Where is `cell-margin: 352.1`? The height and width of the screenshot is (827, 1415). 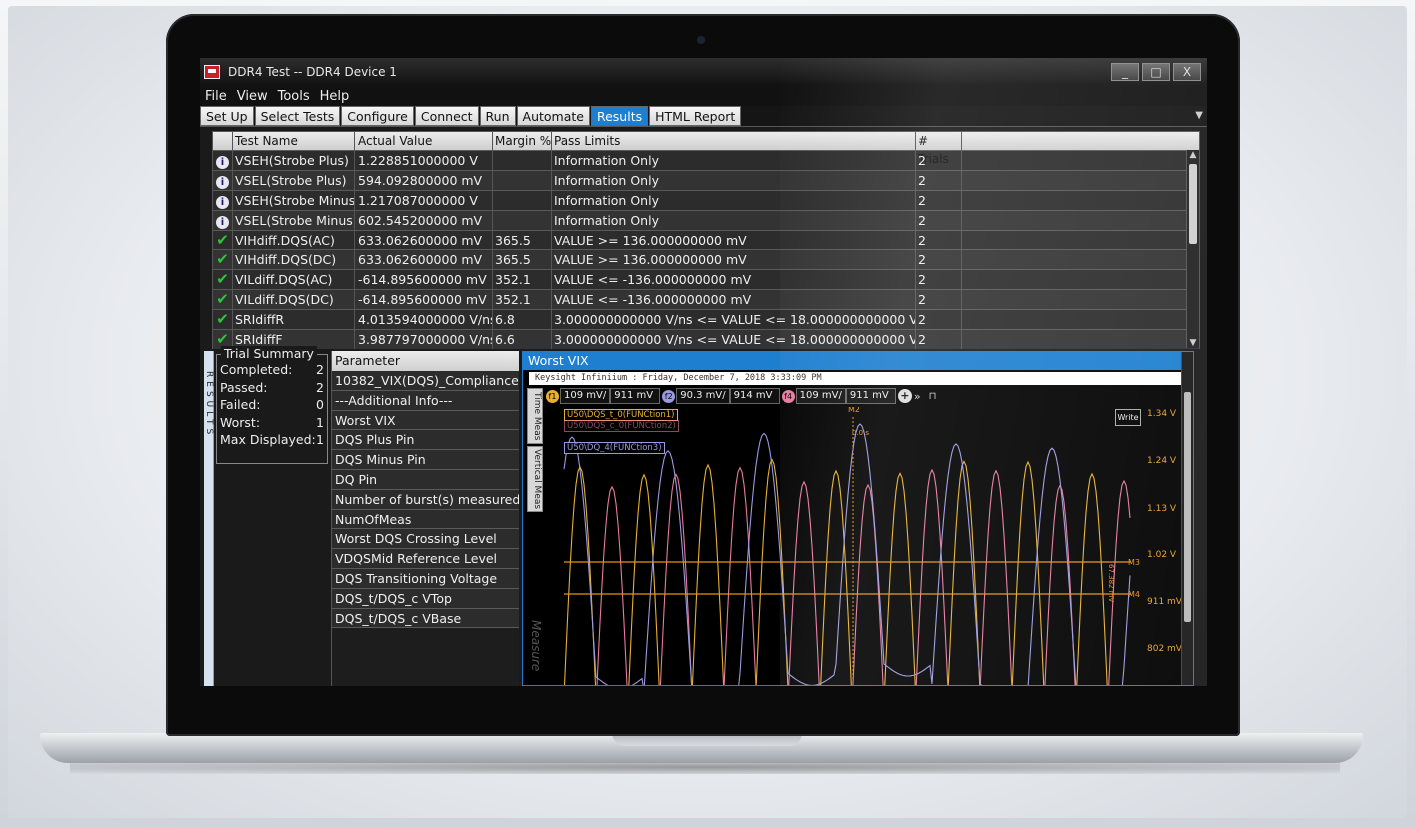 cell-margin: 352.1 is located at coordinates (522, 300).